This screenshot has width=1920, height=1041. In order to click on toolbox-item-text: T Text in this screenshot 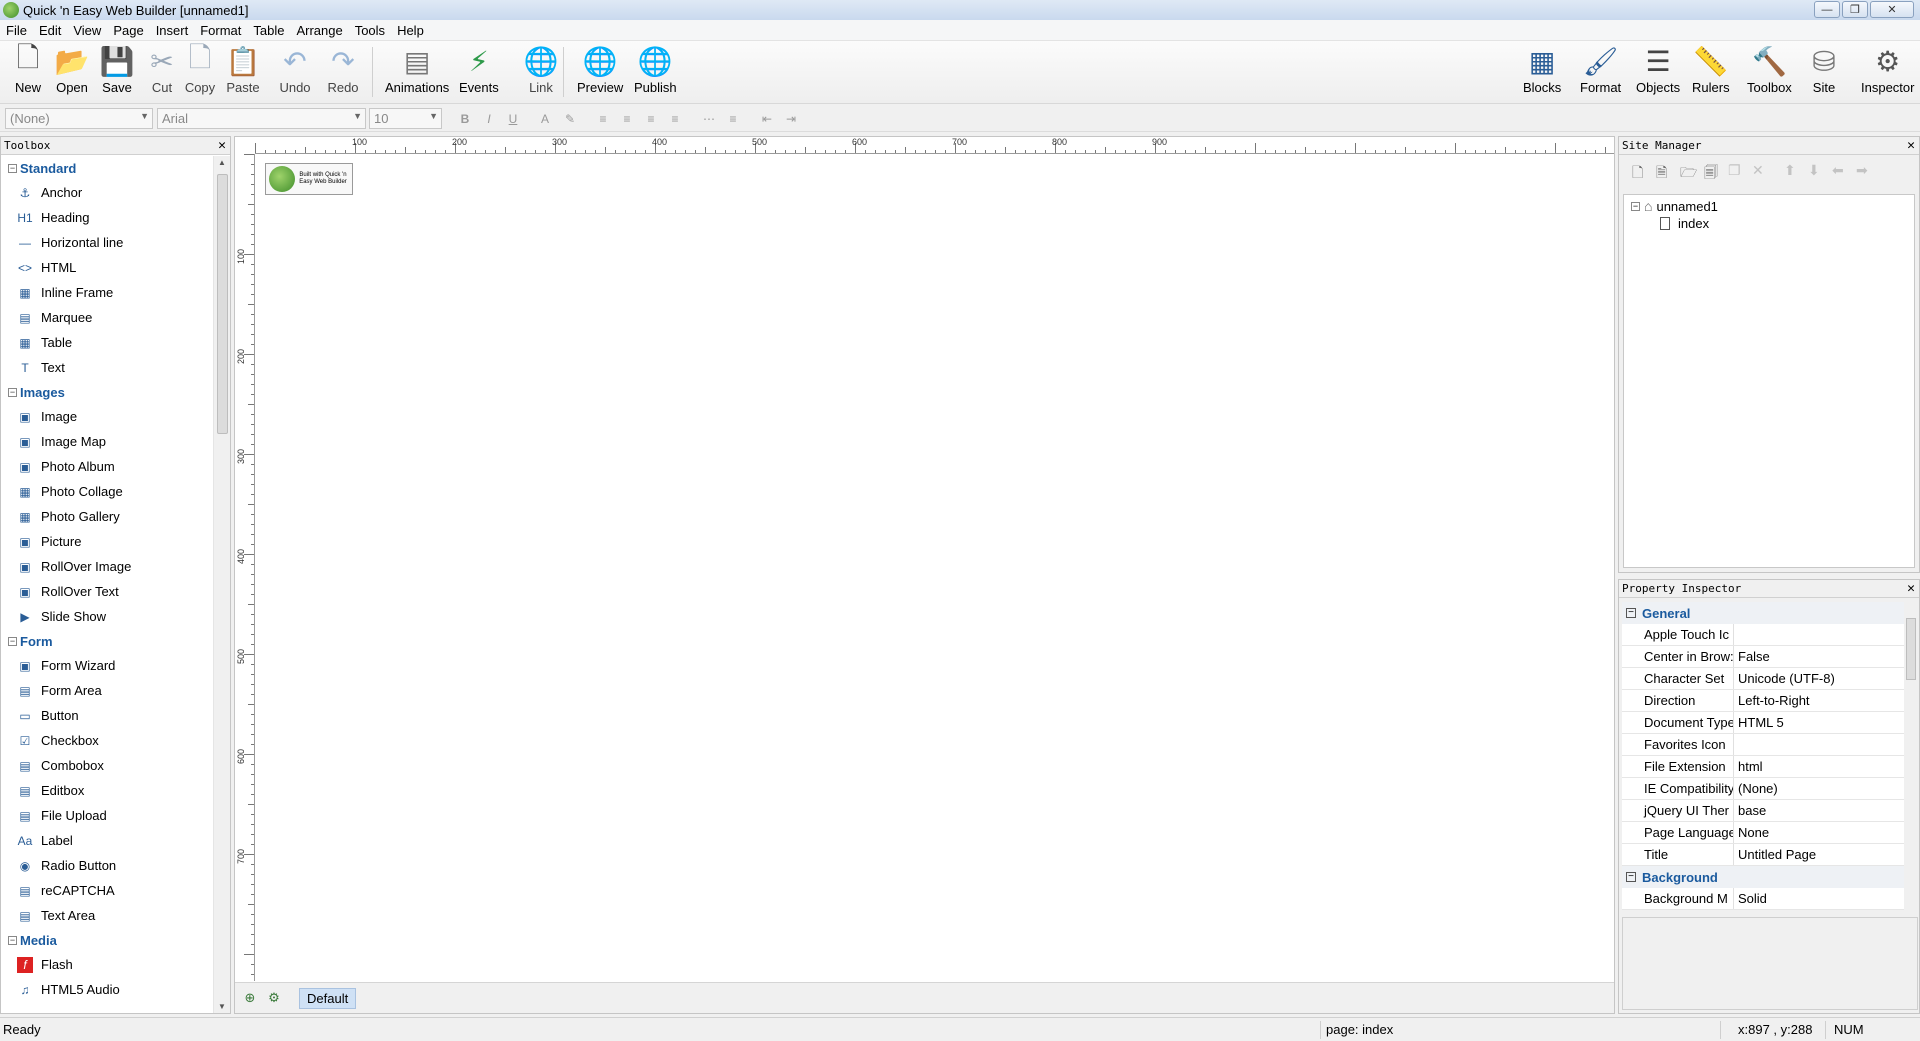, I will do `click(107, 367)`.